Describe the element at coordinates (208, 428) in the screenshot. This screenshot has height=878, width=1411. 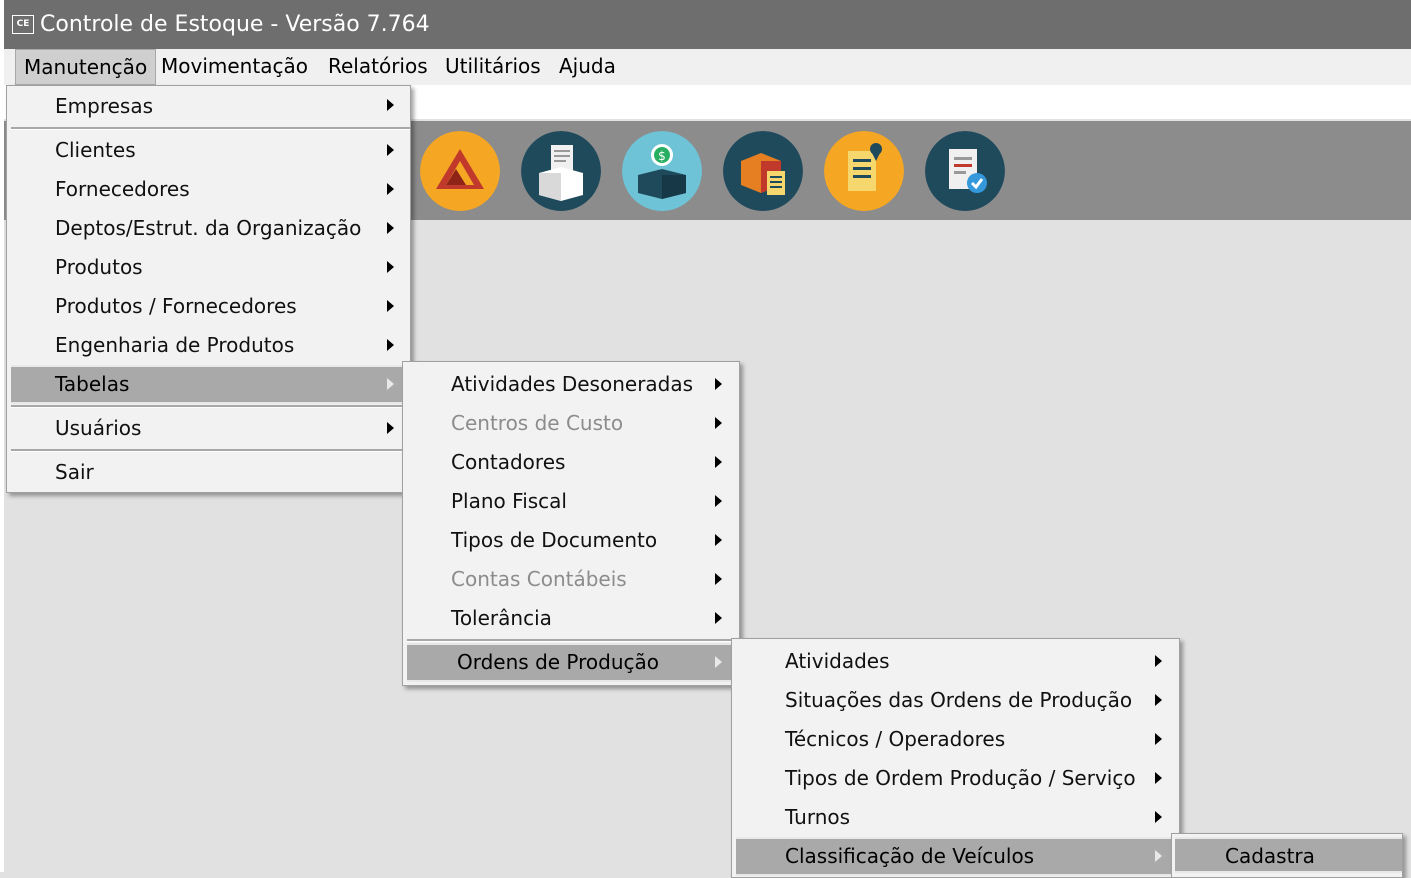
I see `menu-item-usuarios: Usuários` at that location.